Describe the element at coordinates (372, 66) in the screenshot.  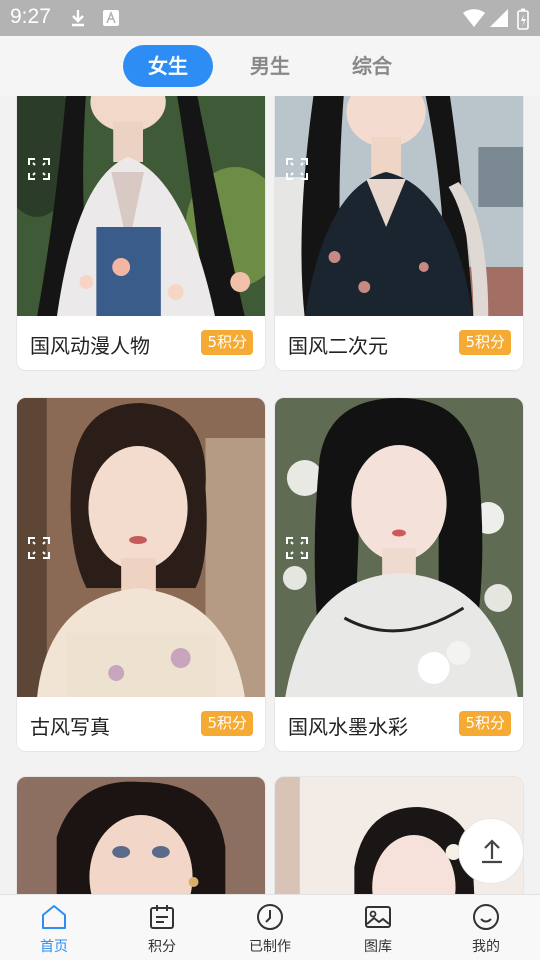
I see `tab-general: 综合` at that location.